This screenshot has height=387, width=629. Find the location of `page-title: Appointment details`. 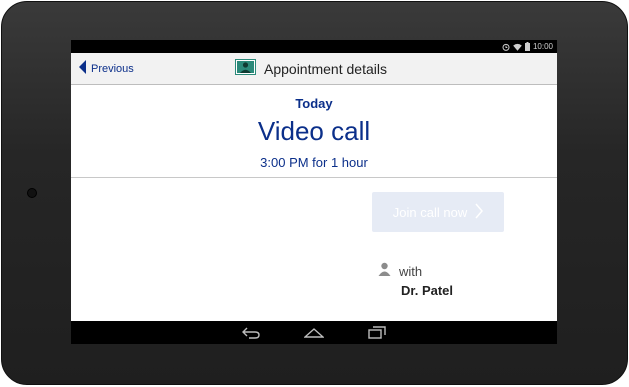

page-title: Appointment details is located at coordinates (325, 69).